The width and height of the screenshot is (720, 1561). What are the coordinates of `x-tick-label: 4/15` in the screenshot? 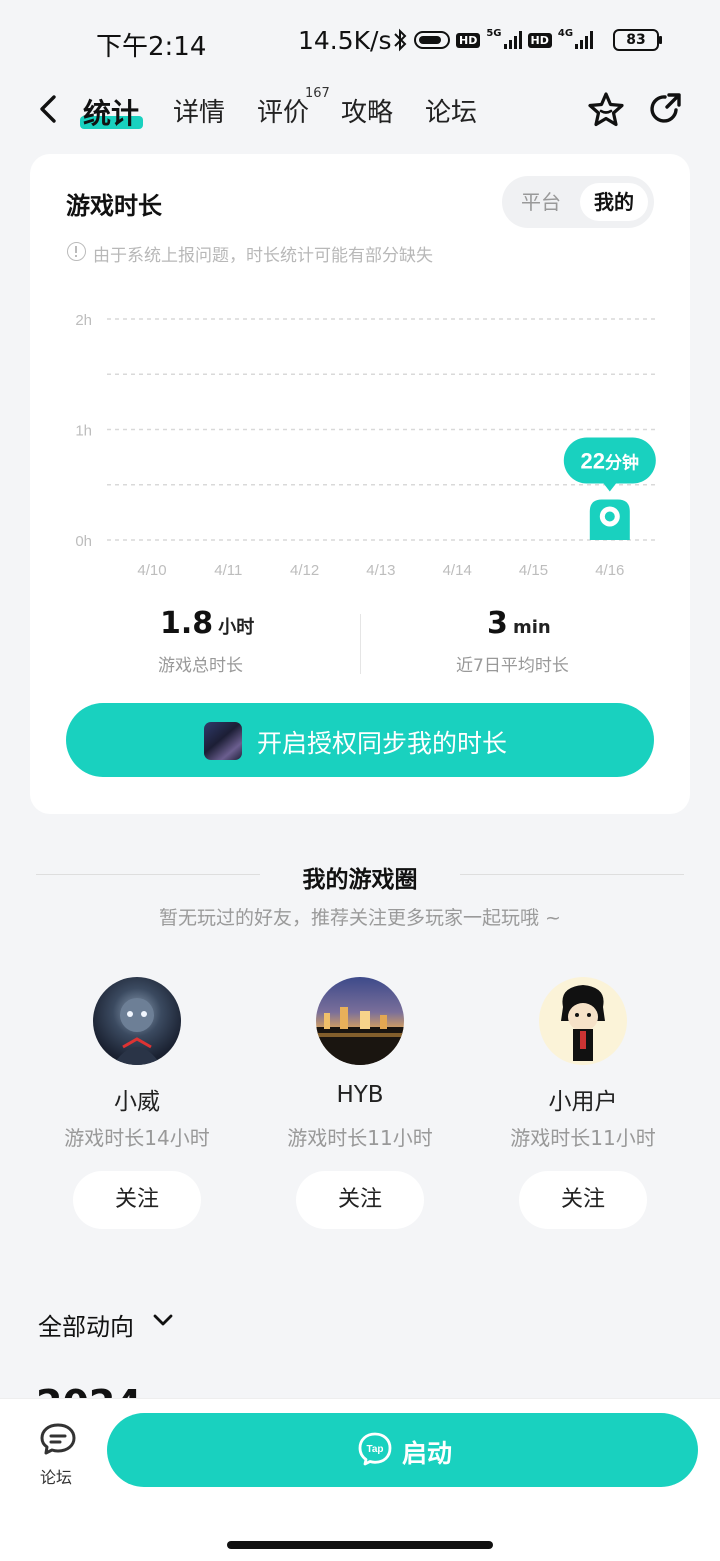 It's located at (533, 570).